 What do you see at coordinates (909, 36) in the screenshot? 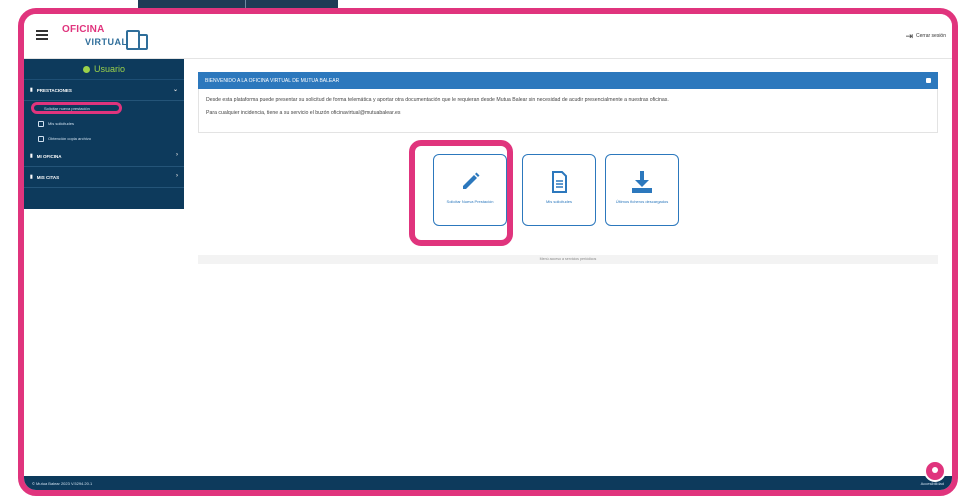
I see `logout-icon: ⇥` at bounding box center [909, 36].